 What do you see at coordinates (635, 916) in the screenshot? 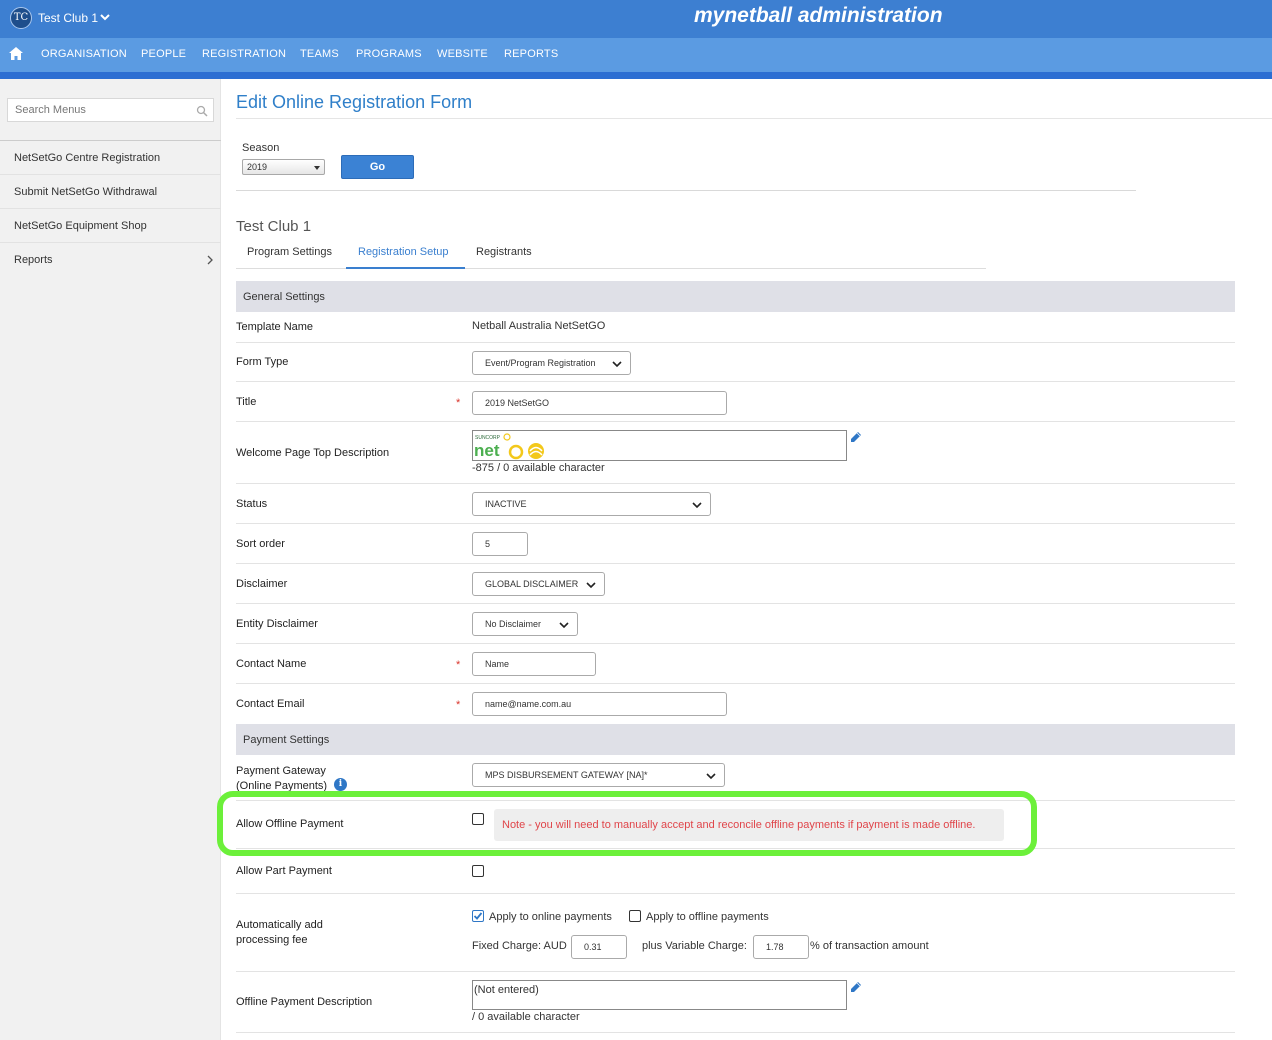
I see `apply-offline-checkbox` at bounding box center [635, 916].